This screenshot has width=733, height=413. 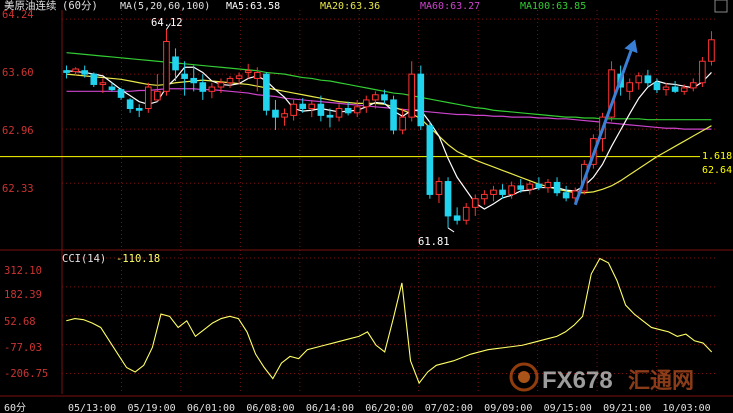 I want to click on fx678-watermark: FX678 汇通网, so click(x=601, y=378).